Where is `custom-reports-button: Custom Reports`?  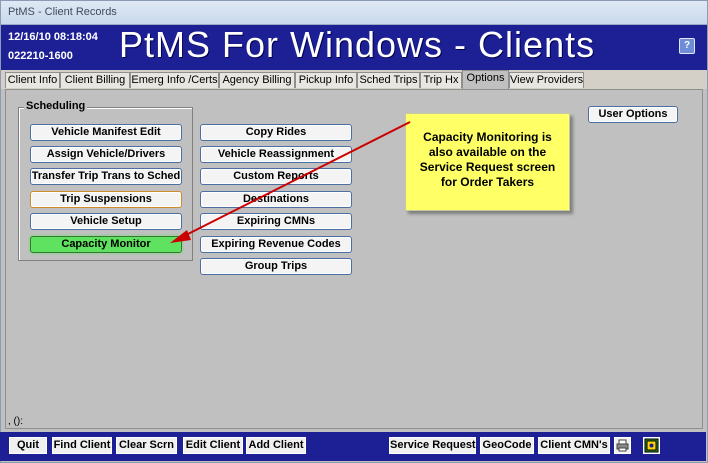
custom-reports-button: Custom Reports is located at coordinates (276, 176).